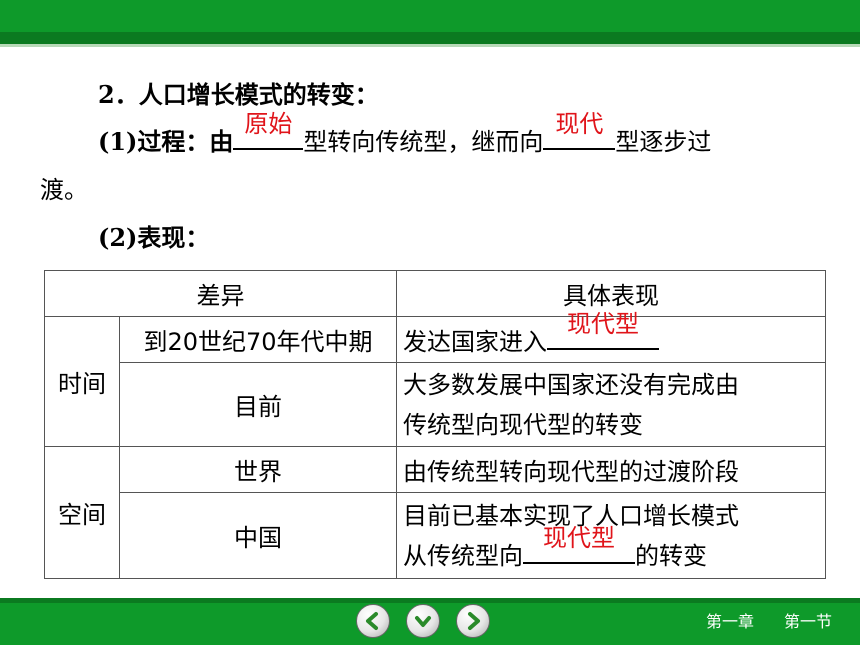 The width and height of the screenshot is (860, 645). What do you see at coordinates (663, 142) in the screenshot?
I see `process-end-text: 型逐步过` at bounding box center [663, 142].